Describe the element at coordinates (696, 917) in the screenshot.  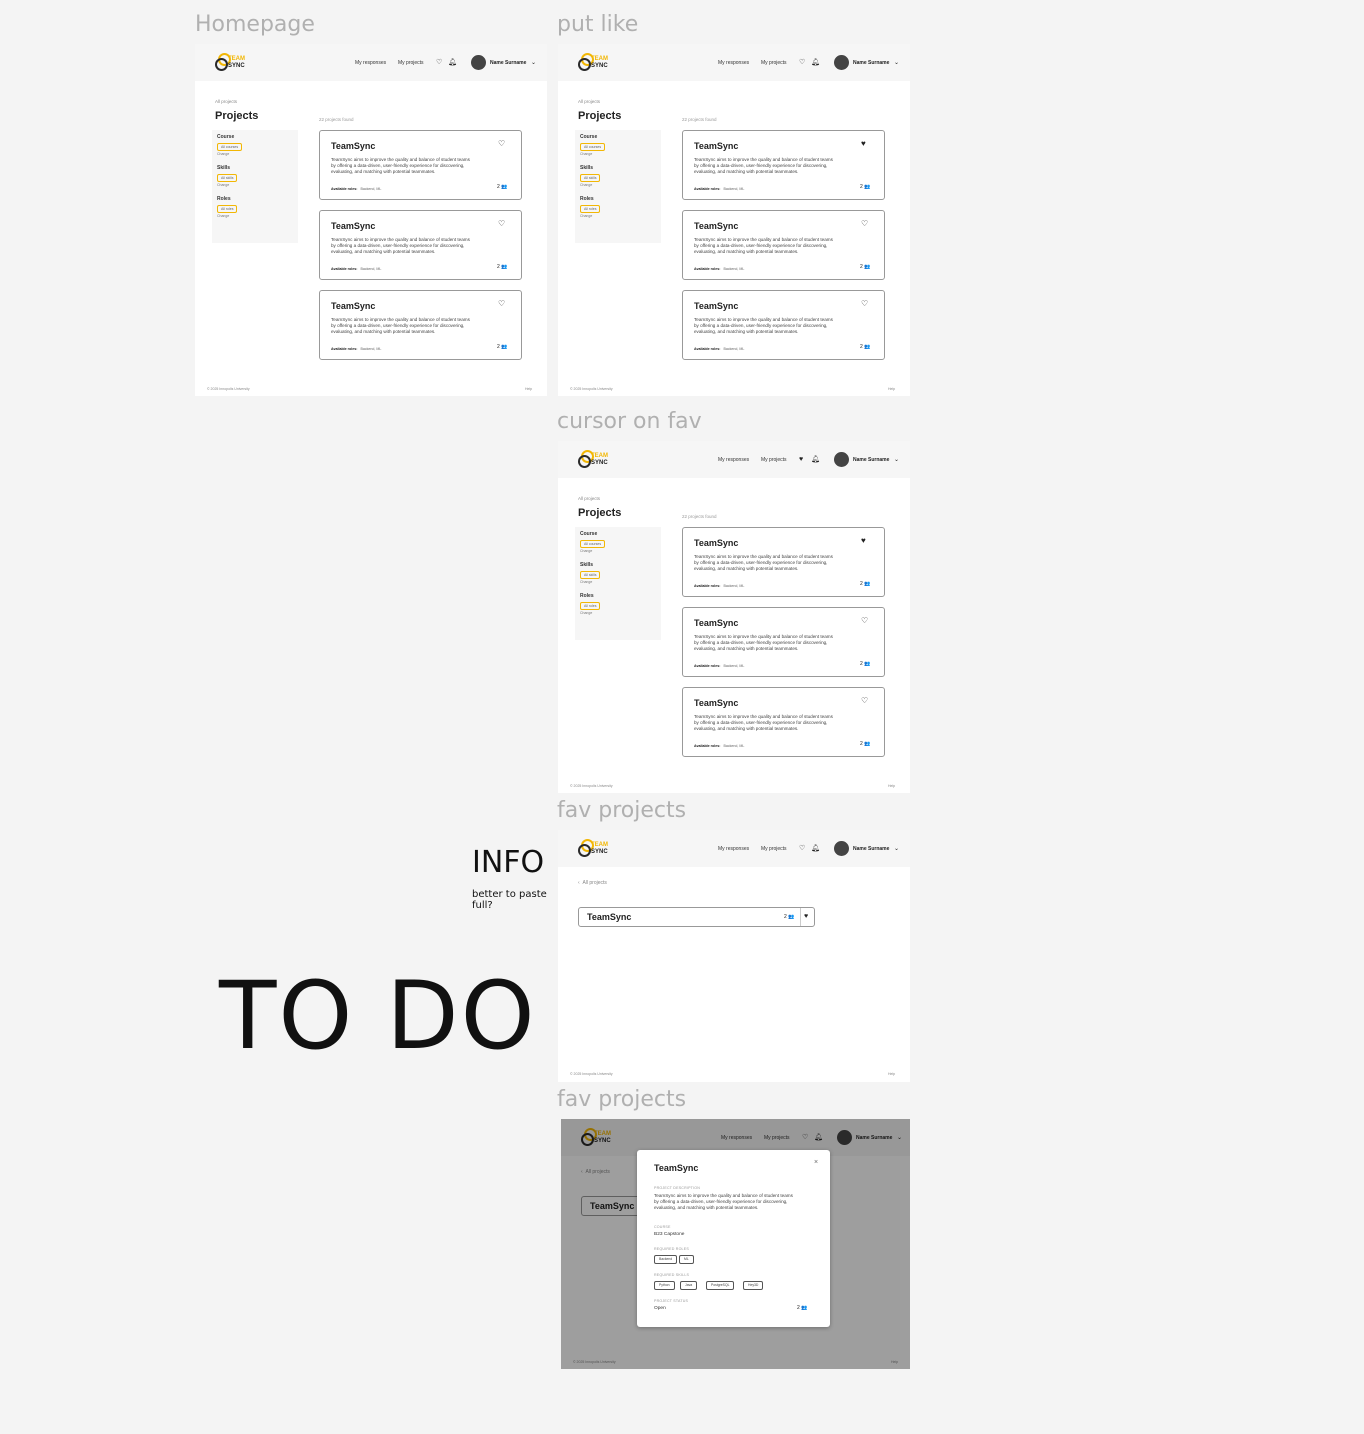
I see `fav-project-row: TeamSync 2 👥 ♥` at that location.